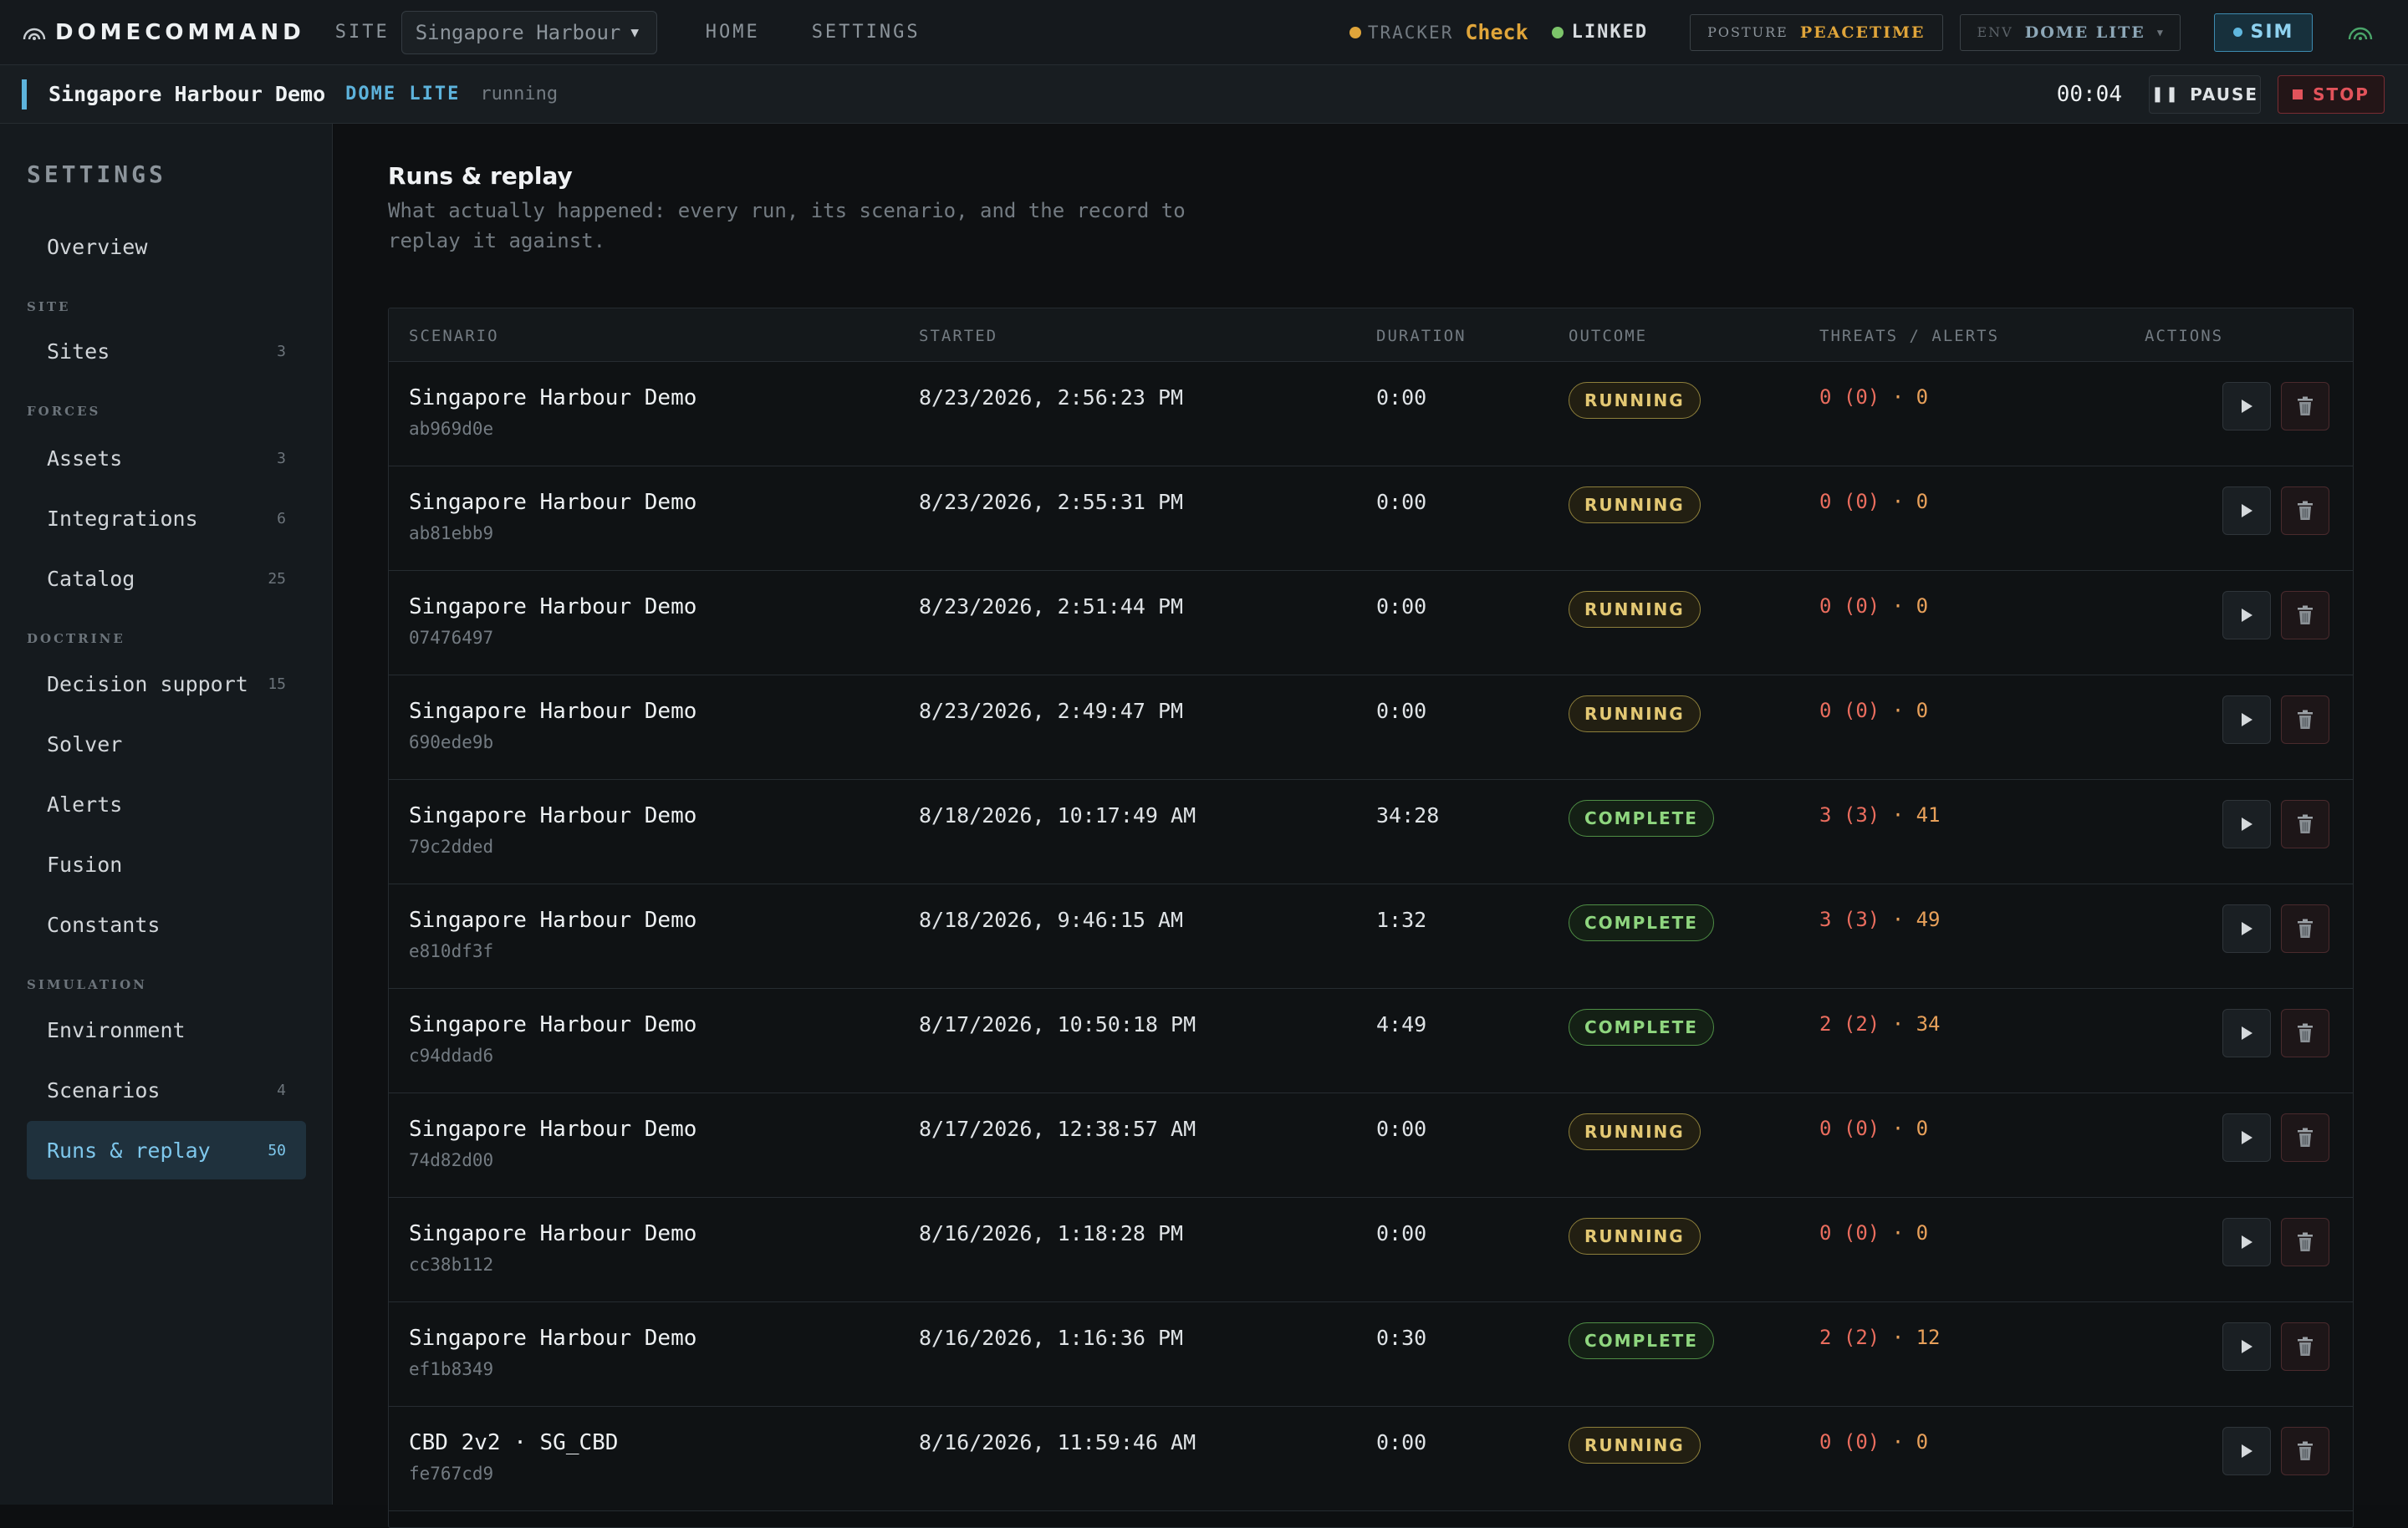  Describe the element at coordinates (1929, 815) in the screenshot. I see `run-alerts: 41` at that location.